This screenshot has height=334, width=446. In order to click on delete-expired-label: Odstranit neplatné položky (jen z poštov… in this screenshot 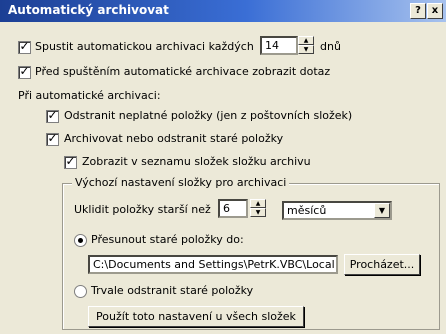, I will do `click(208, 115)`.